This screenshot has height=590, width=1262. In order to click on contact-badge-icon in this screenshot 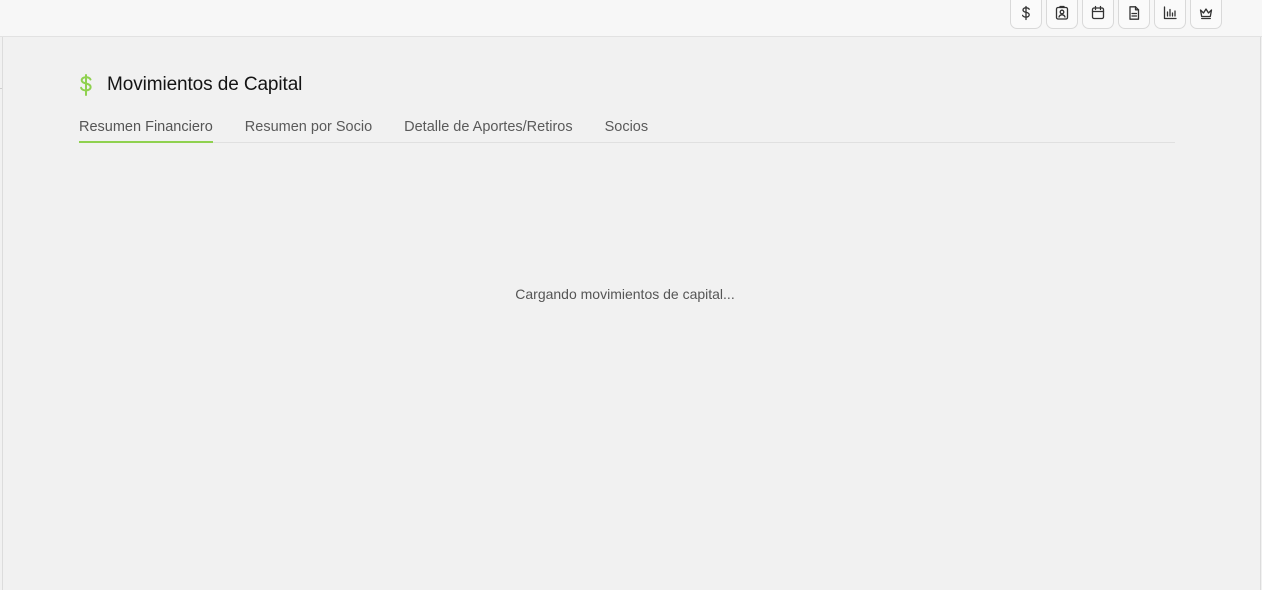, I will do `click(1062, 12)`.